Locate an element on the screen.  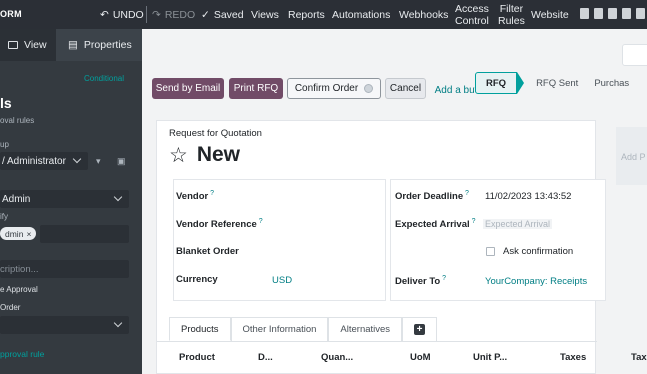
tab-products: Products is located at coordinates (200, 329).